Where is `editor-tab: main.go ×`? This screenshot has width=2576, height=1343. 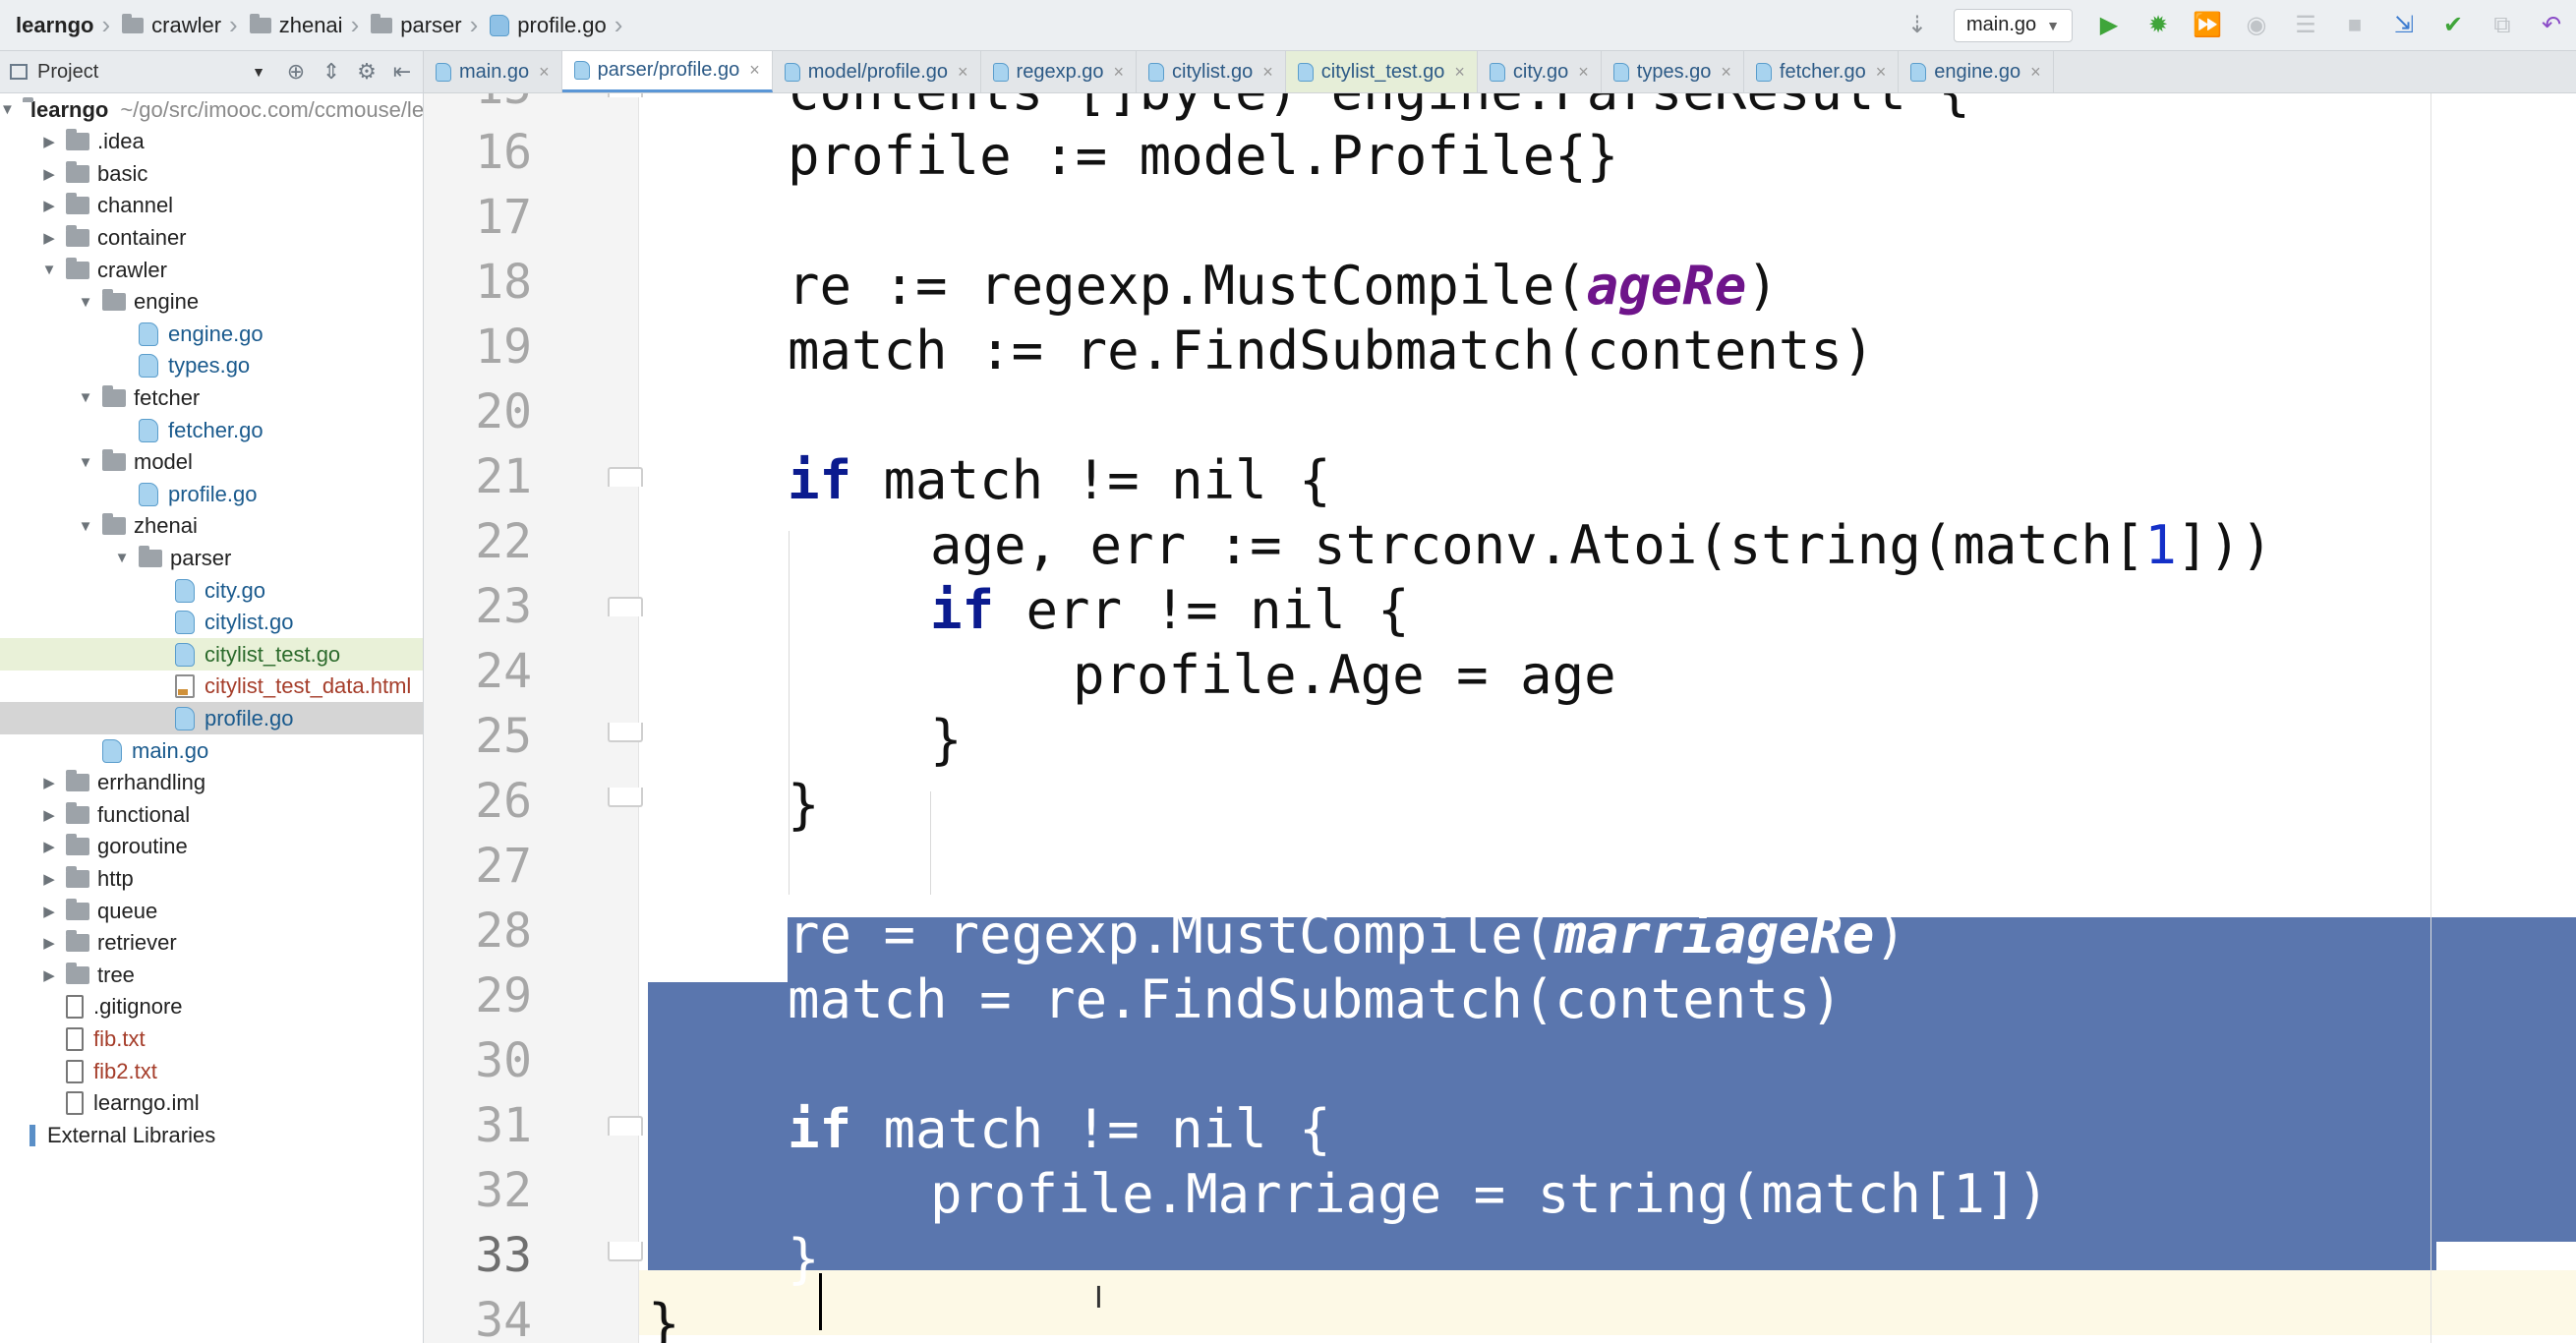
editor-tab: main.go × is located at coordinates (493, 71).